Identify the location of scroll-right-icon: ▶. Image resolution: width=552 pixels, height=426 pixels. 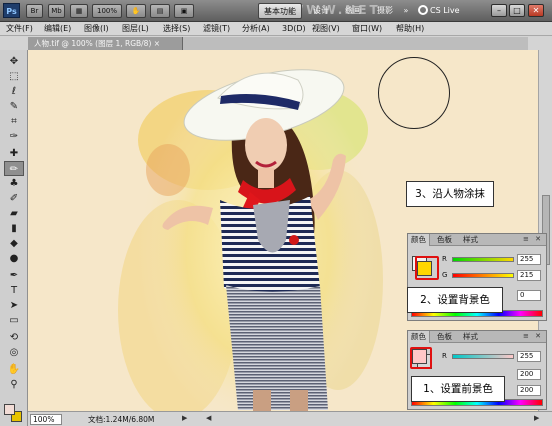
(536, 418).